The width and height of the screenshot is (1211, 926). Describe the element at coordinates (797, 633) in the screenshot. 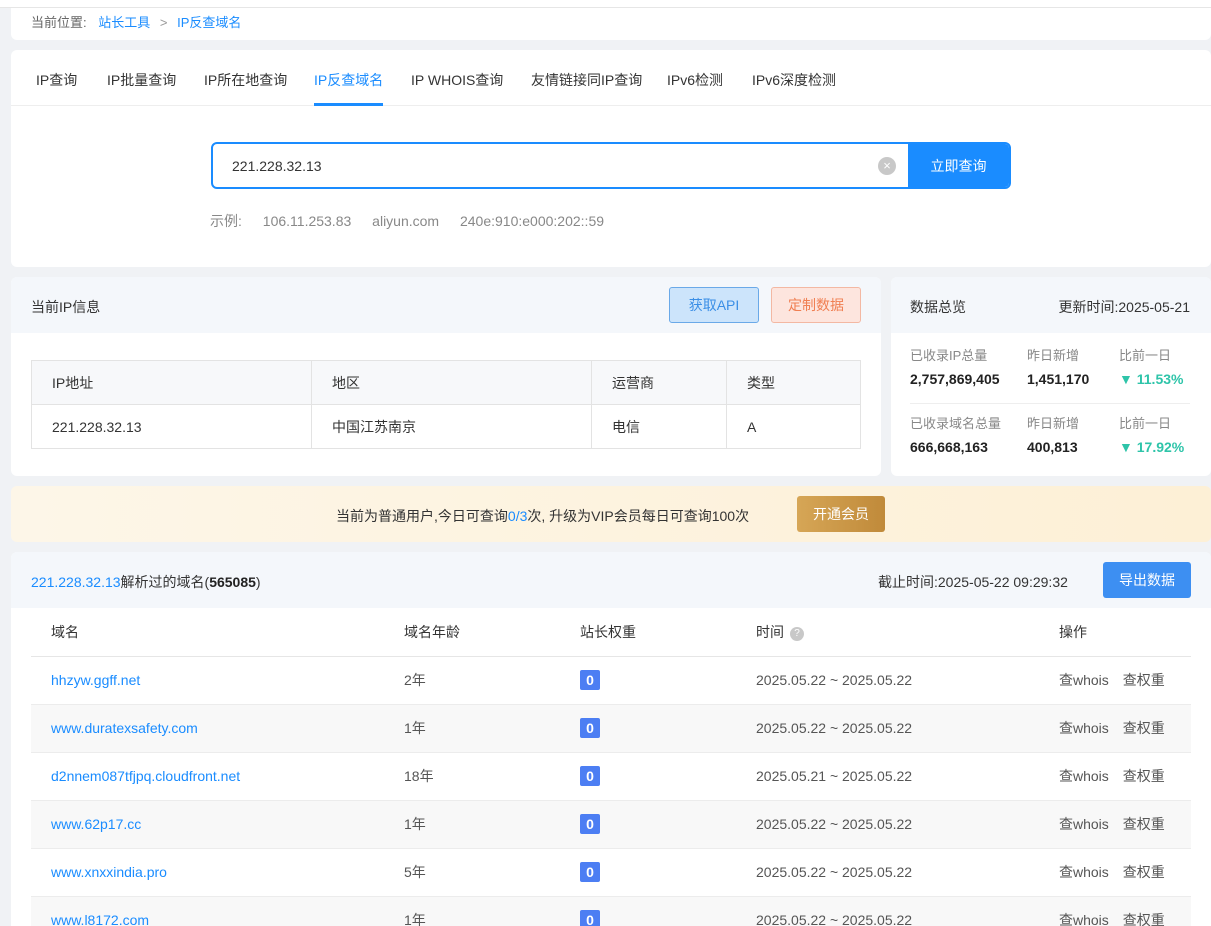

I see `help-icon: ?` at that location.